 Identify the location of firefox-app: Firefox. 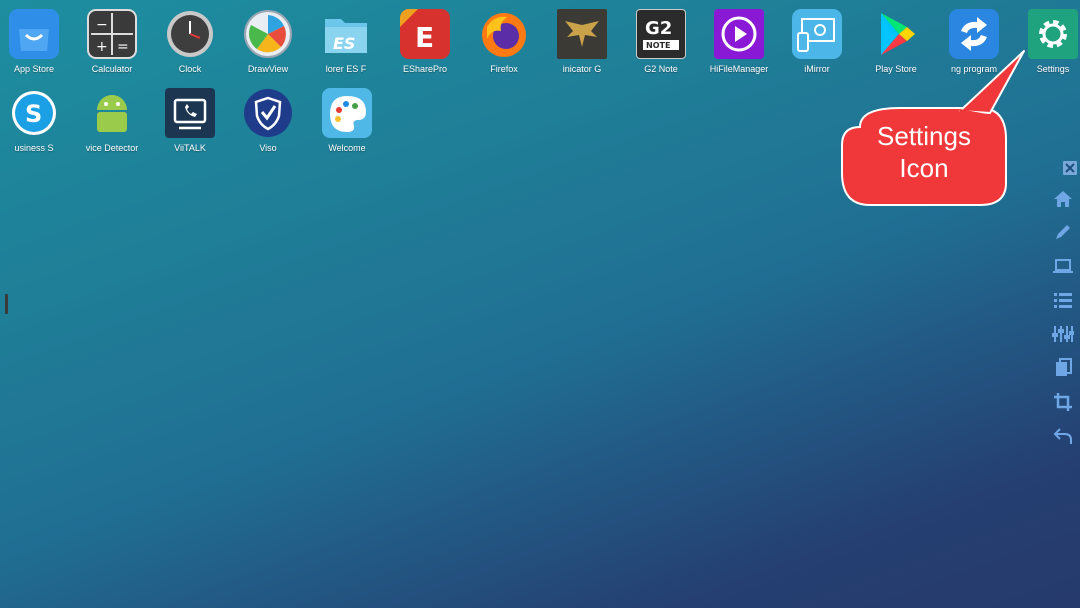
(504, 41).